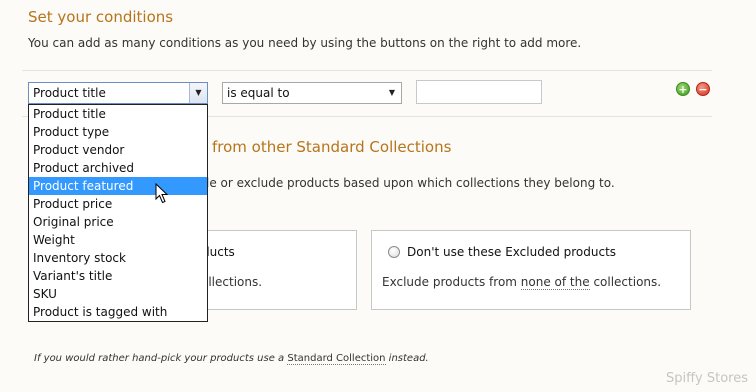 The image size is (756, 392). I want to click on footer-note-suffix: instead., so click(407, 358).